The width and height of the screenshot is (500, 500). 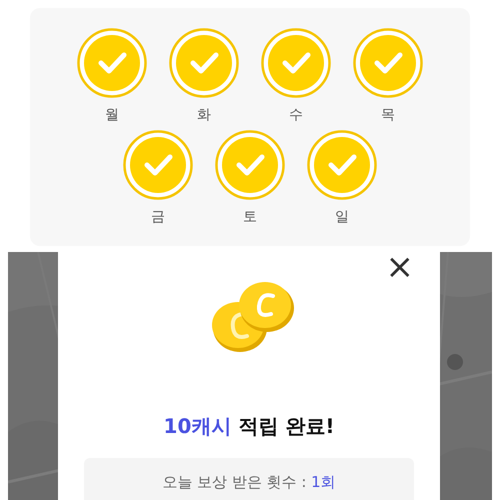 What do you see at coordinates (388, 115) in the screenshot?
I see `day-label: 목` at bounding box center [388, 115].